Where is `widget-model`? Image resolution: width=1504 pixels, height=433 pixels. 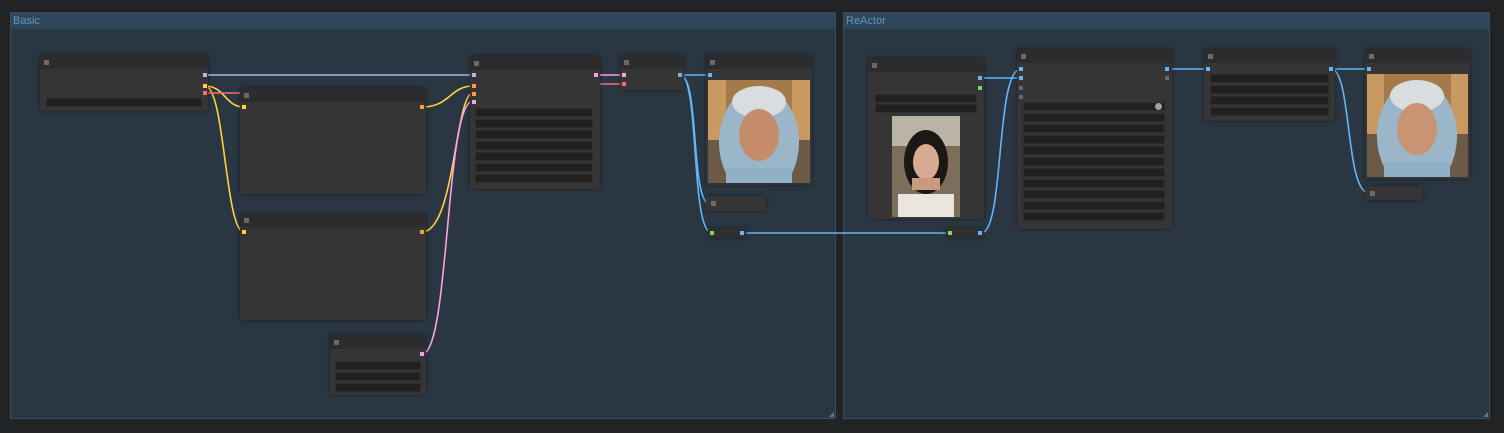 widget-model is located at coordinates (1269, 89).